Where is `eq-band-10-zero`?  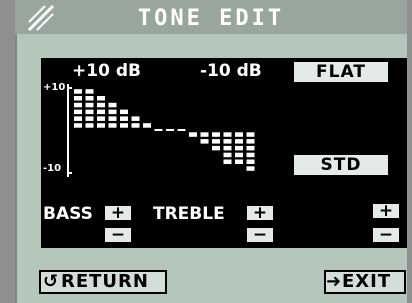 eq-band-10-zero is located at coordinates (181, 130).